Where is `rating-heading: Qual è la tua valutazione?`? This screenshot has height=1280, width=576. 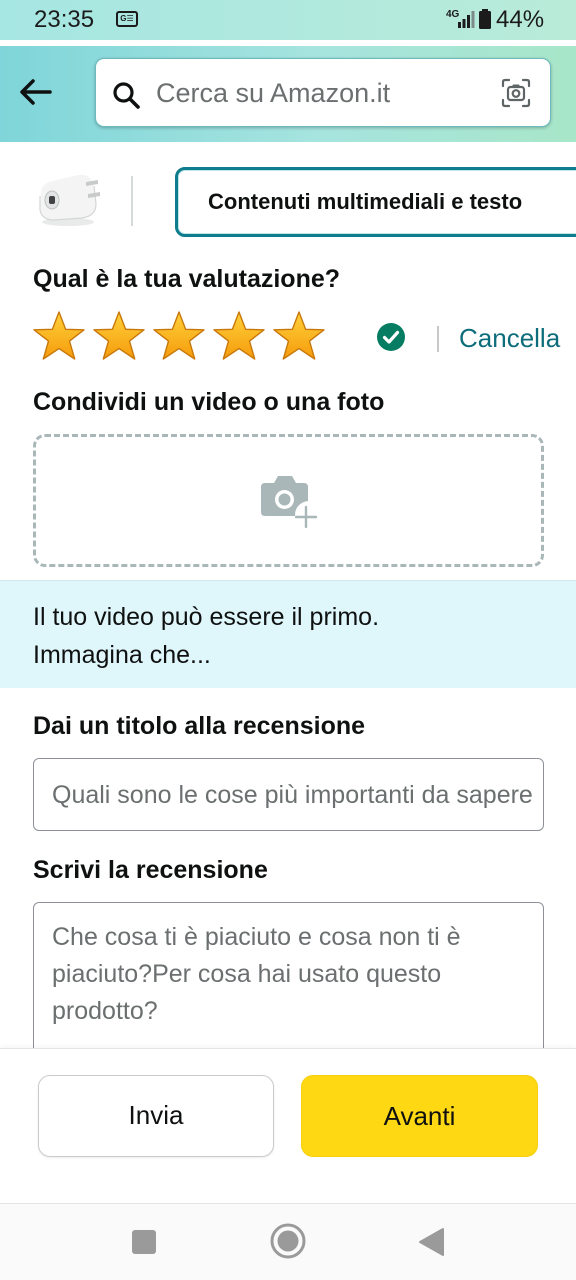
rating-heading: Qual è la tua valutazione? is located at coordinates (187, 279).